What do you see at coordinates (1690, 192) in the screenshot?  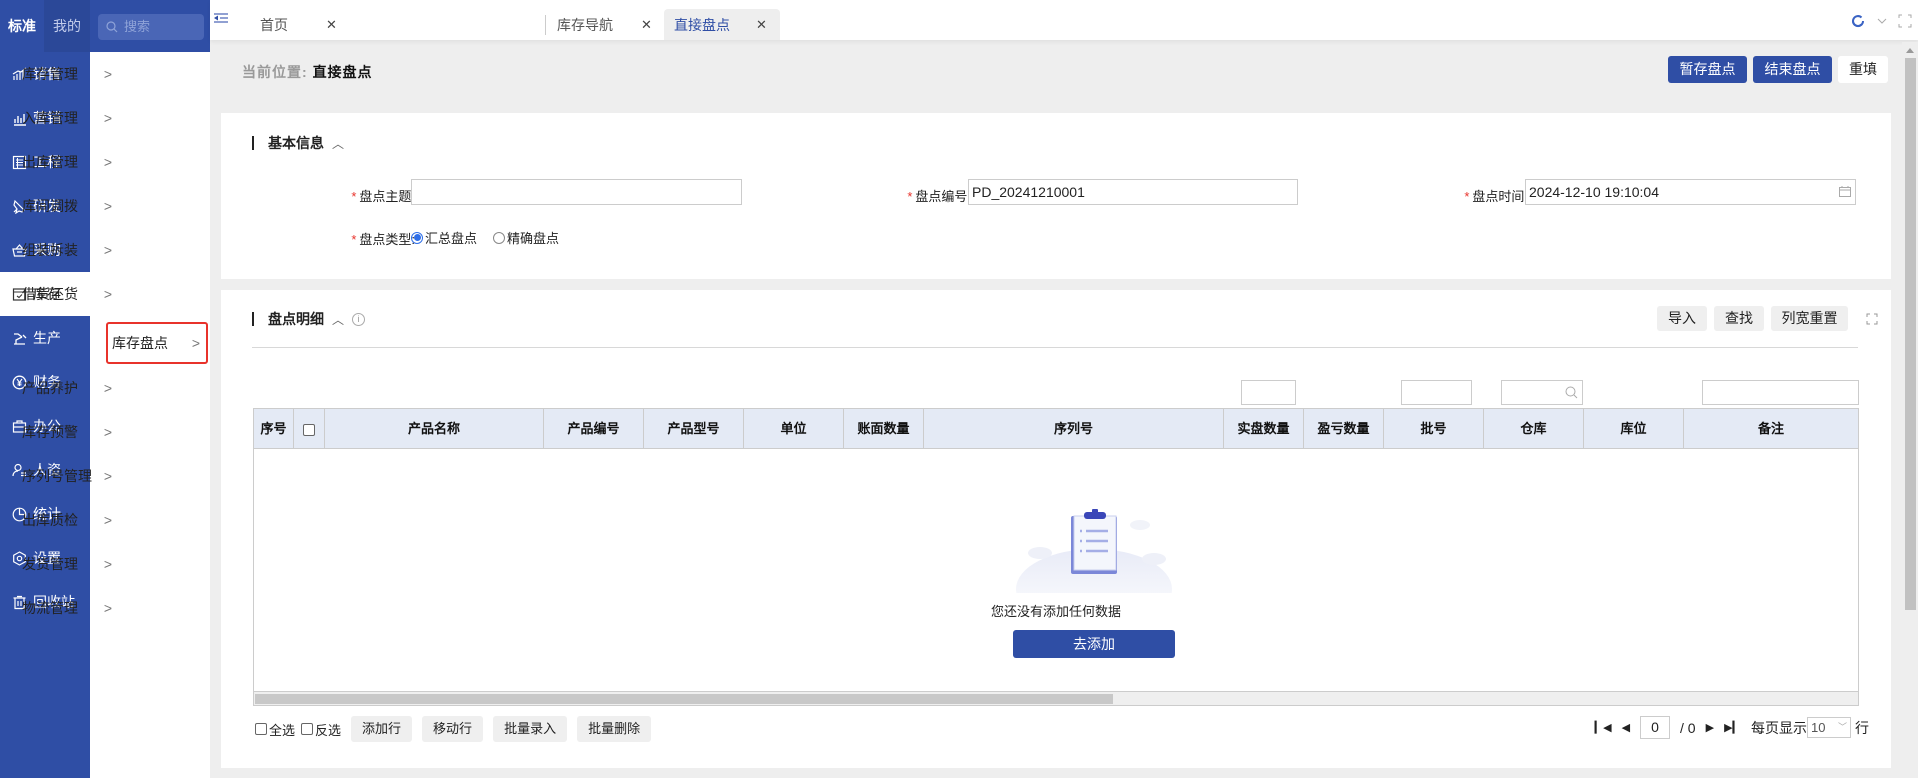 I see `time-input: 2024-12-10 19:10:04` at bounding box center [1690, 192].